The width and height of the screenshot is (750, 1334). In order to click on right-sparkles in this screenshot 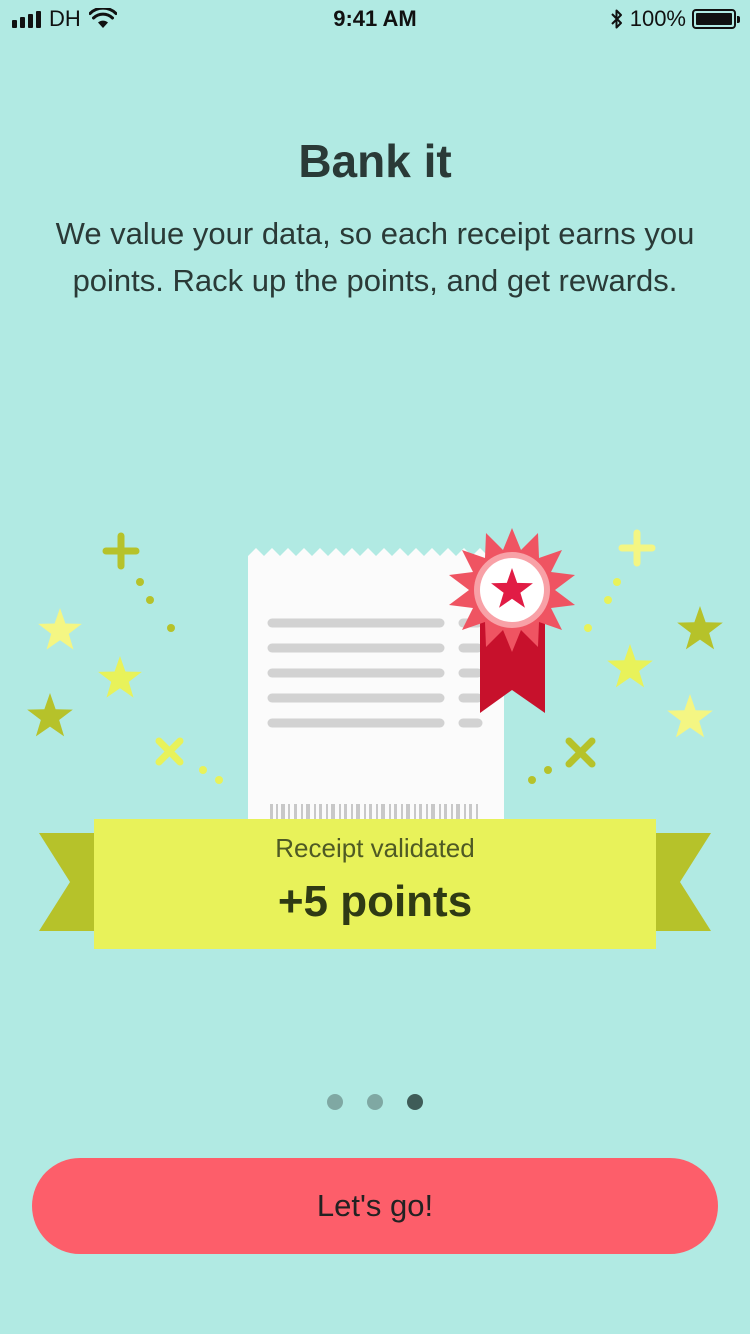, I will do `click(609, 663)`.